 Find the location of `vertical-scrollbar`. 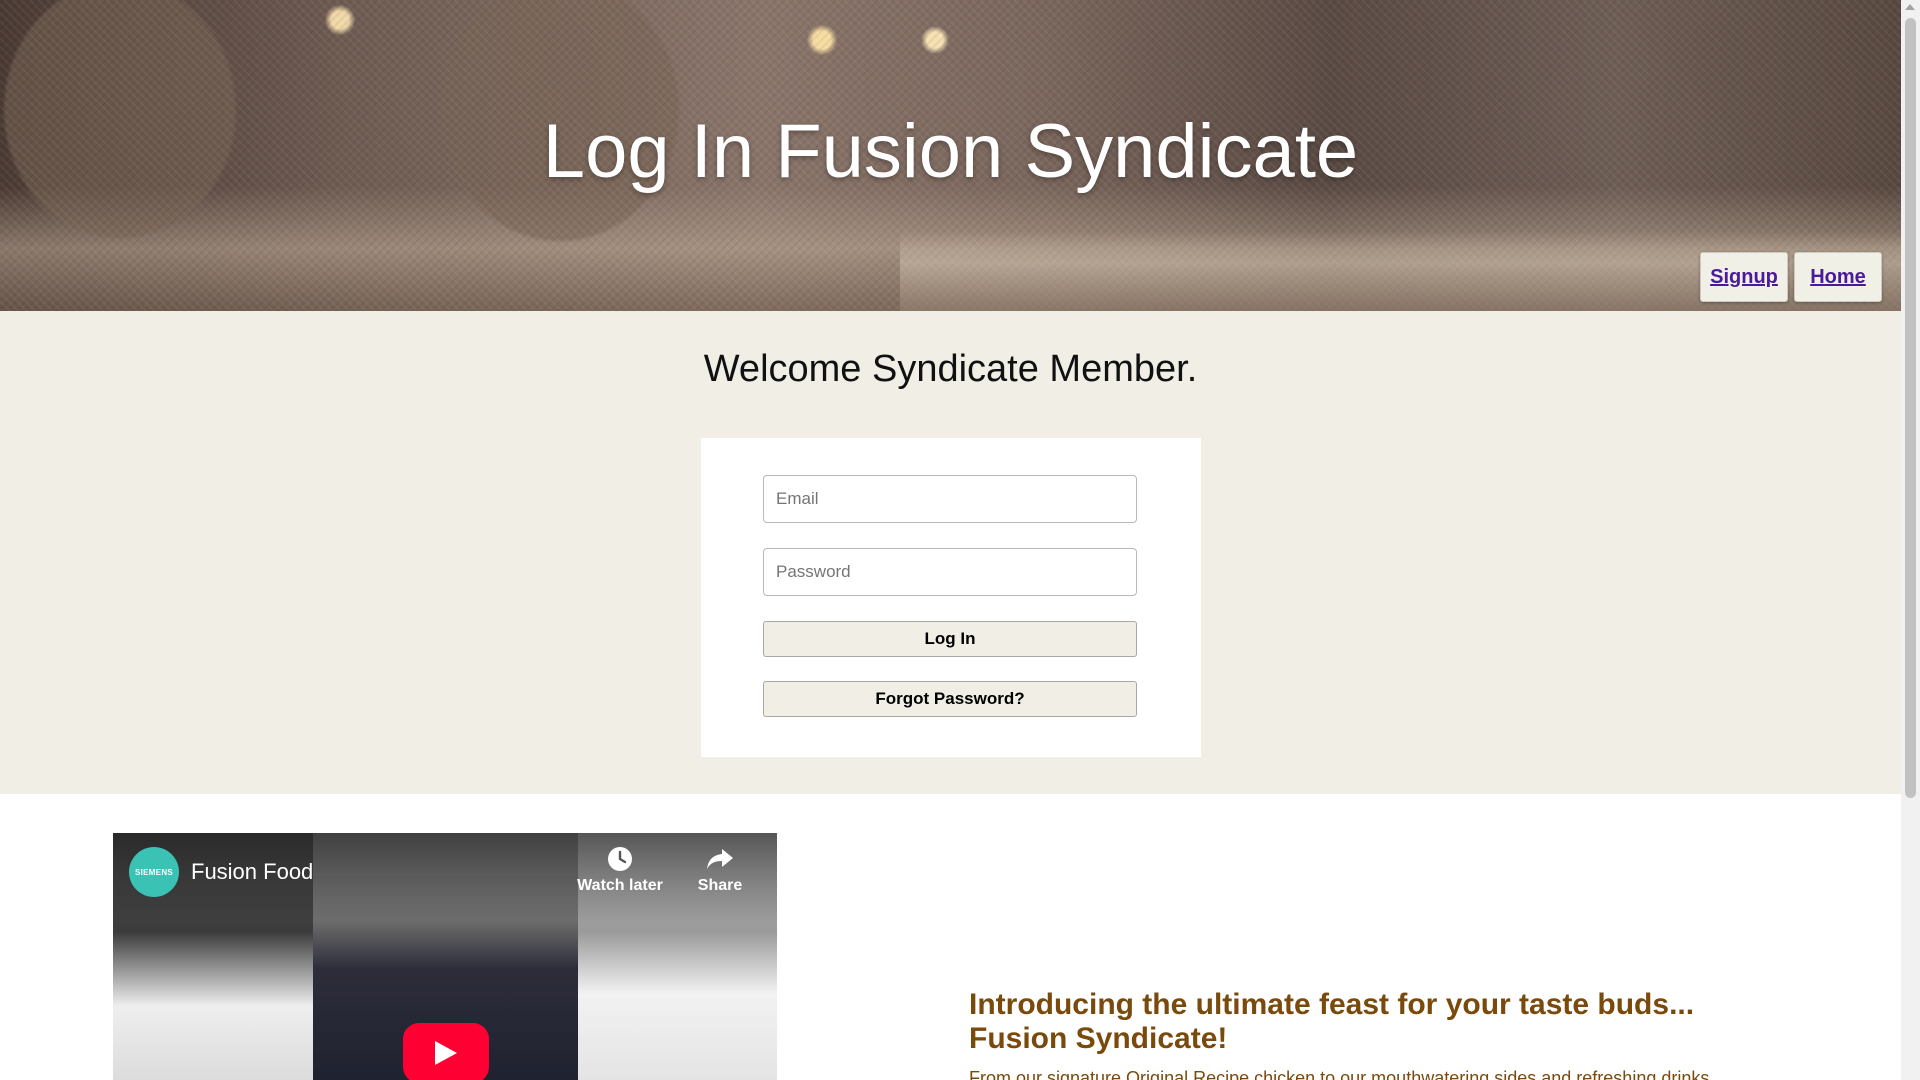

vertical-scrollbar is located at coordinates (1910, 540).